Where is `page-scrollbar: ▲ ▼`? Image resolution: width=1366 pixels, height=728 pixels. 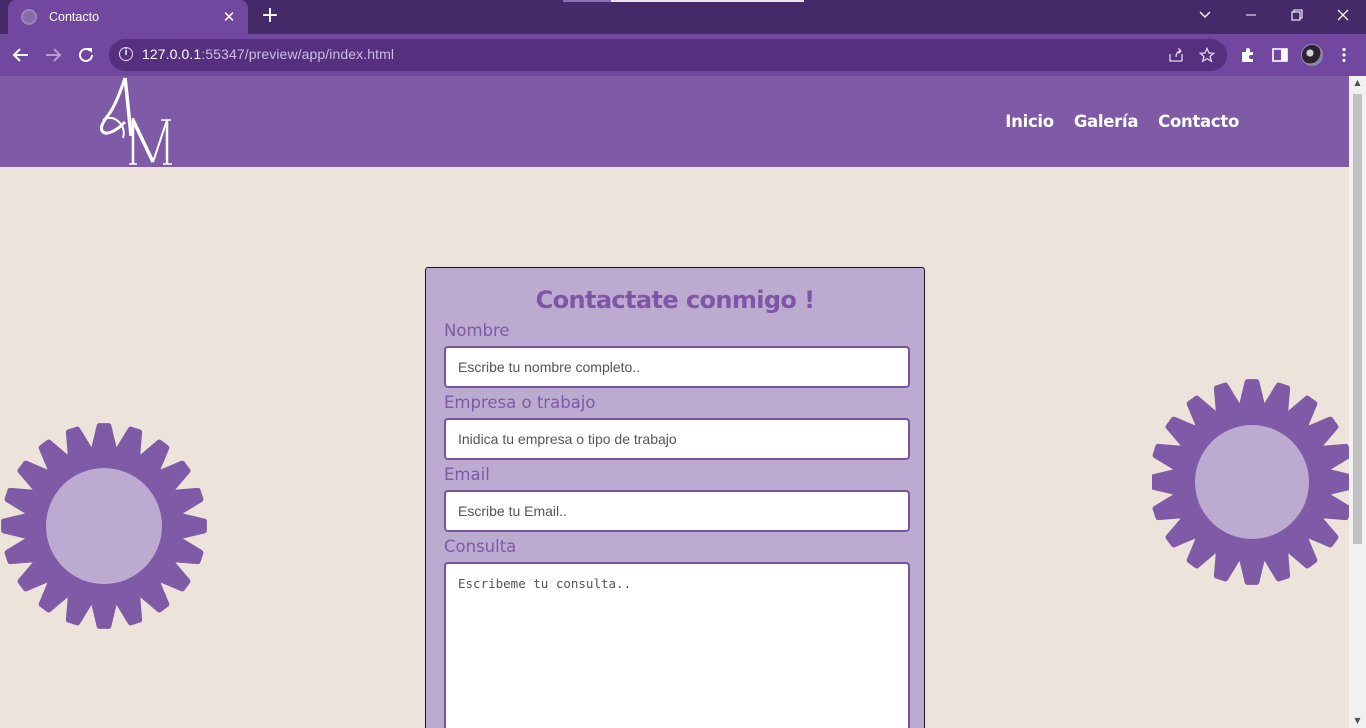 page-scrollbar: ▲ ▼ is located at coordinates (1357, 402).